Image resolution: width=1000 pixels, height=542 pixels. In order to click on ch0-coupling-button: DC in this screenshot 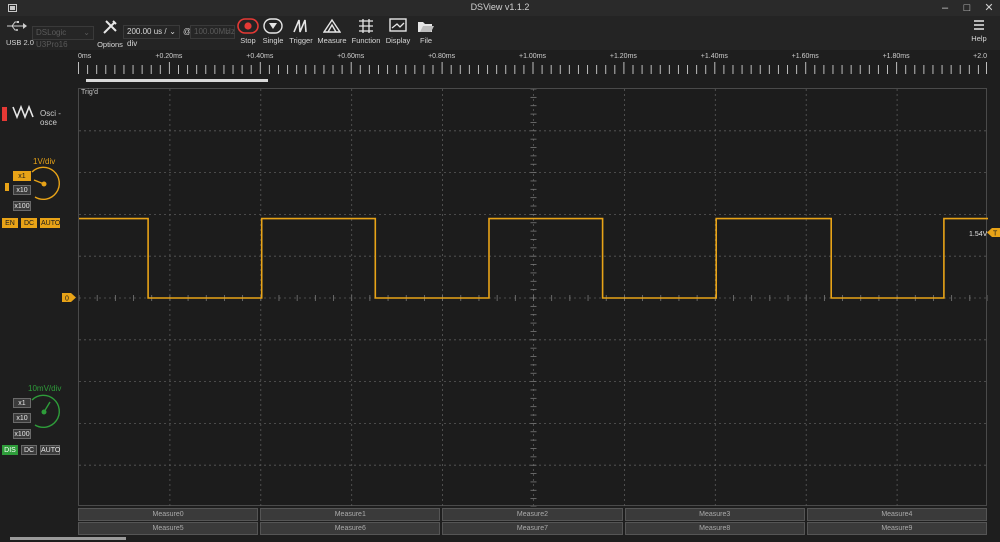, I will do `click(29, 223)`.